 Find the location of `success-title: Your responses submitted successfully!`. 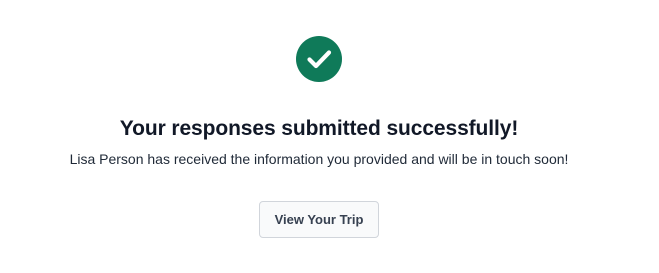

success-title: Your responses submitted successfully! is located at coordinates (319, 128).